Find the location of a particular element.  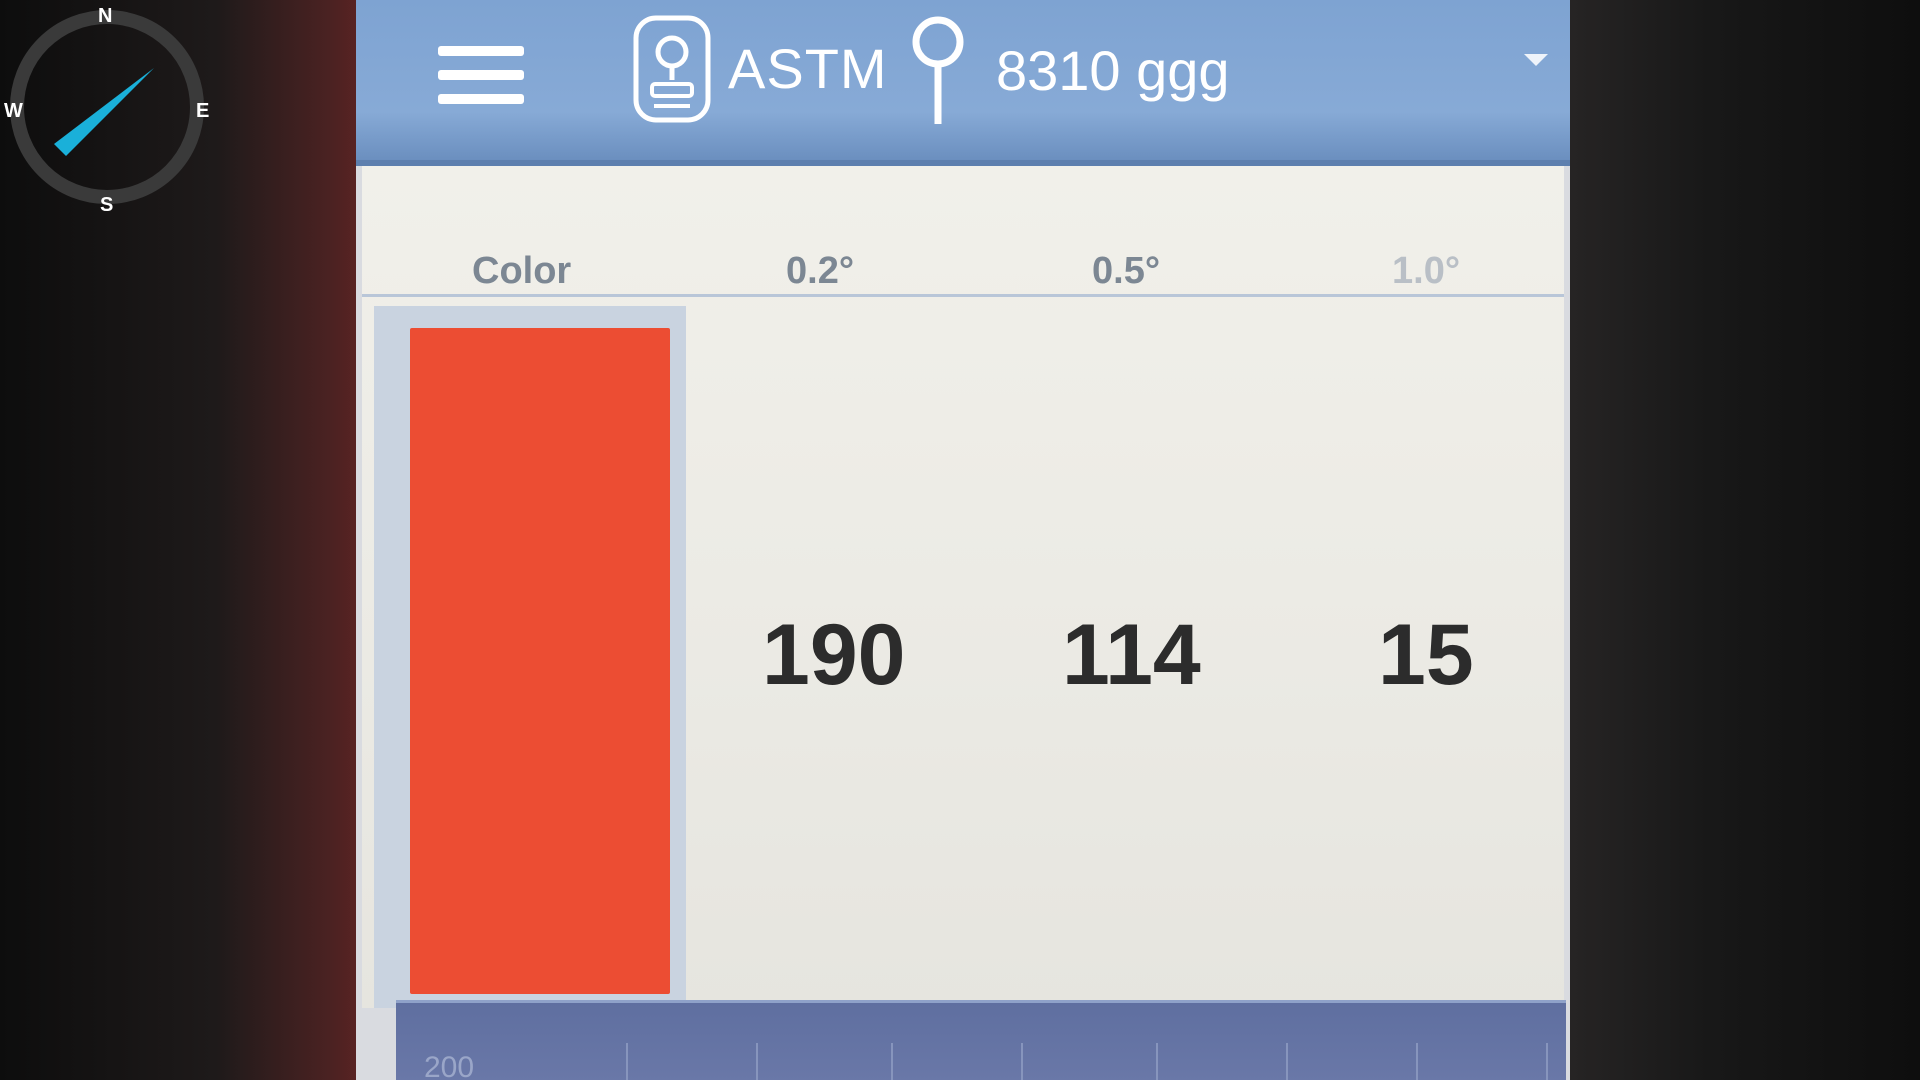

value-angle-1-0: 15 is located at coordinates (1426, 655).